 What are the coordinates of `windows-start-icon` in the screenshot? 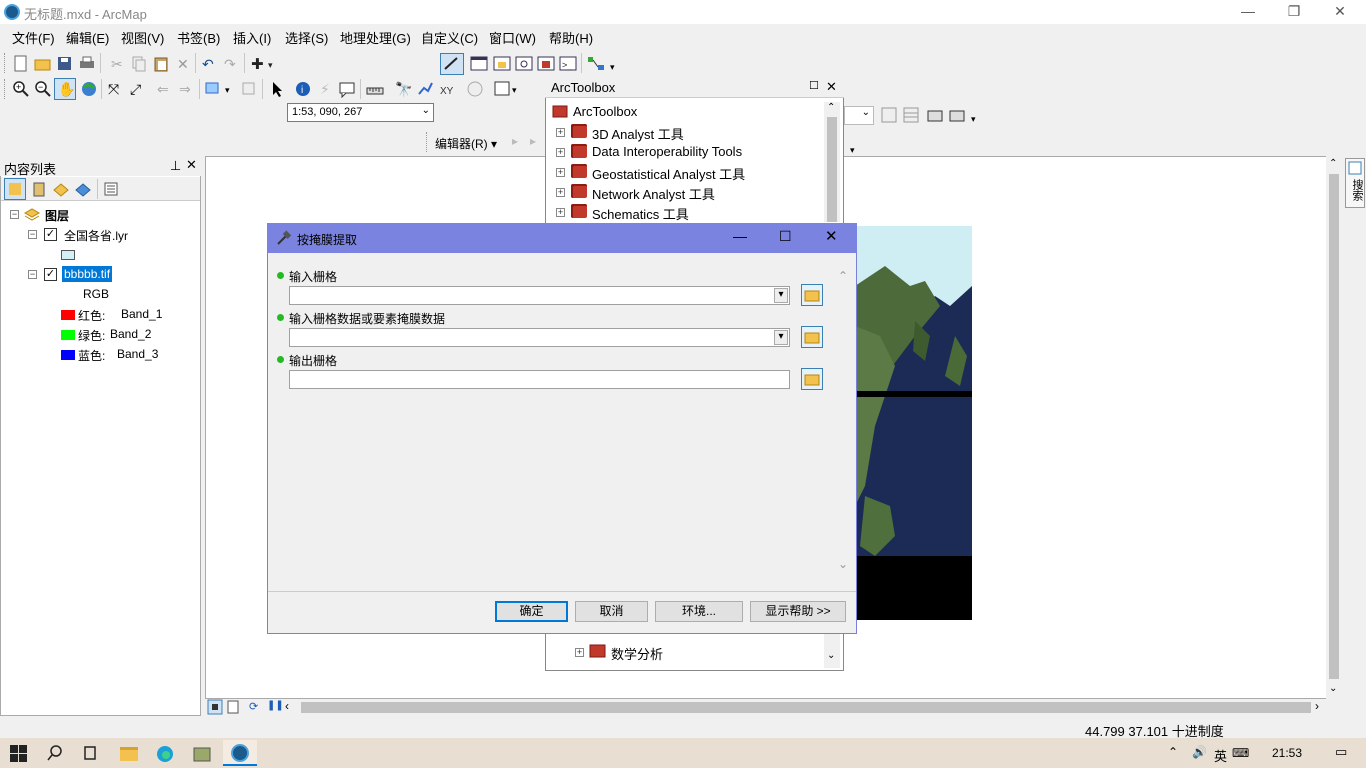 It's located at (18, 753).